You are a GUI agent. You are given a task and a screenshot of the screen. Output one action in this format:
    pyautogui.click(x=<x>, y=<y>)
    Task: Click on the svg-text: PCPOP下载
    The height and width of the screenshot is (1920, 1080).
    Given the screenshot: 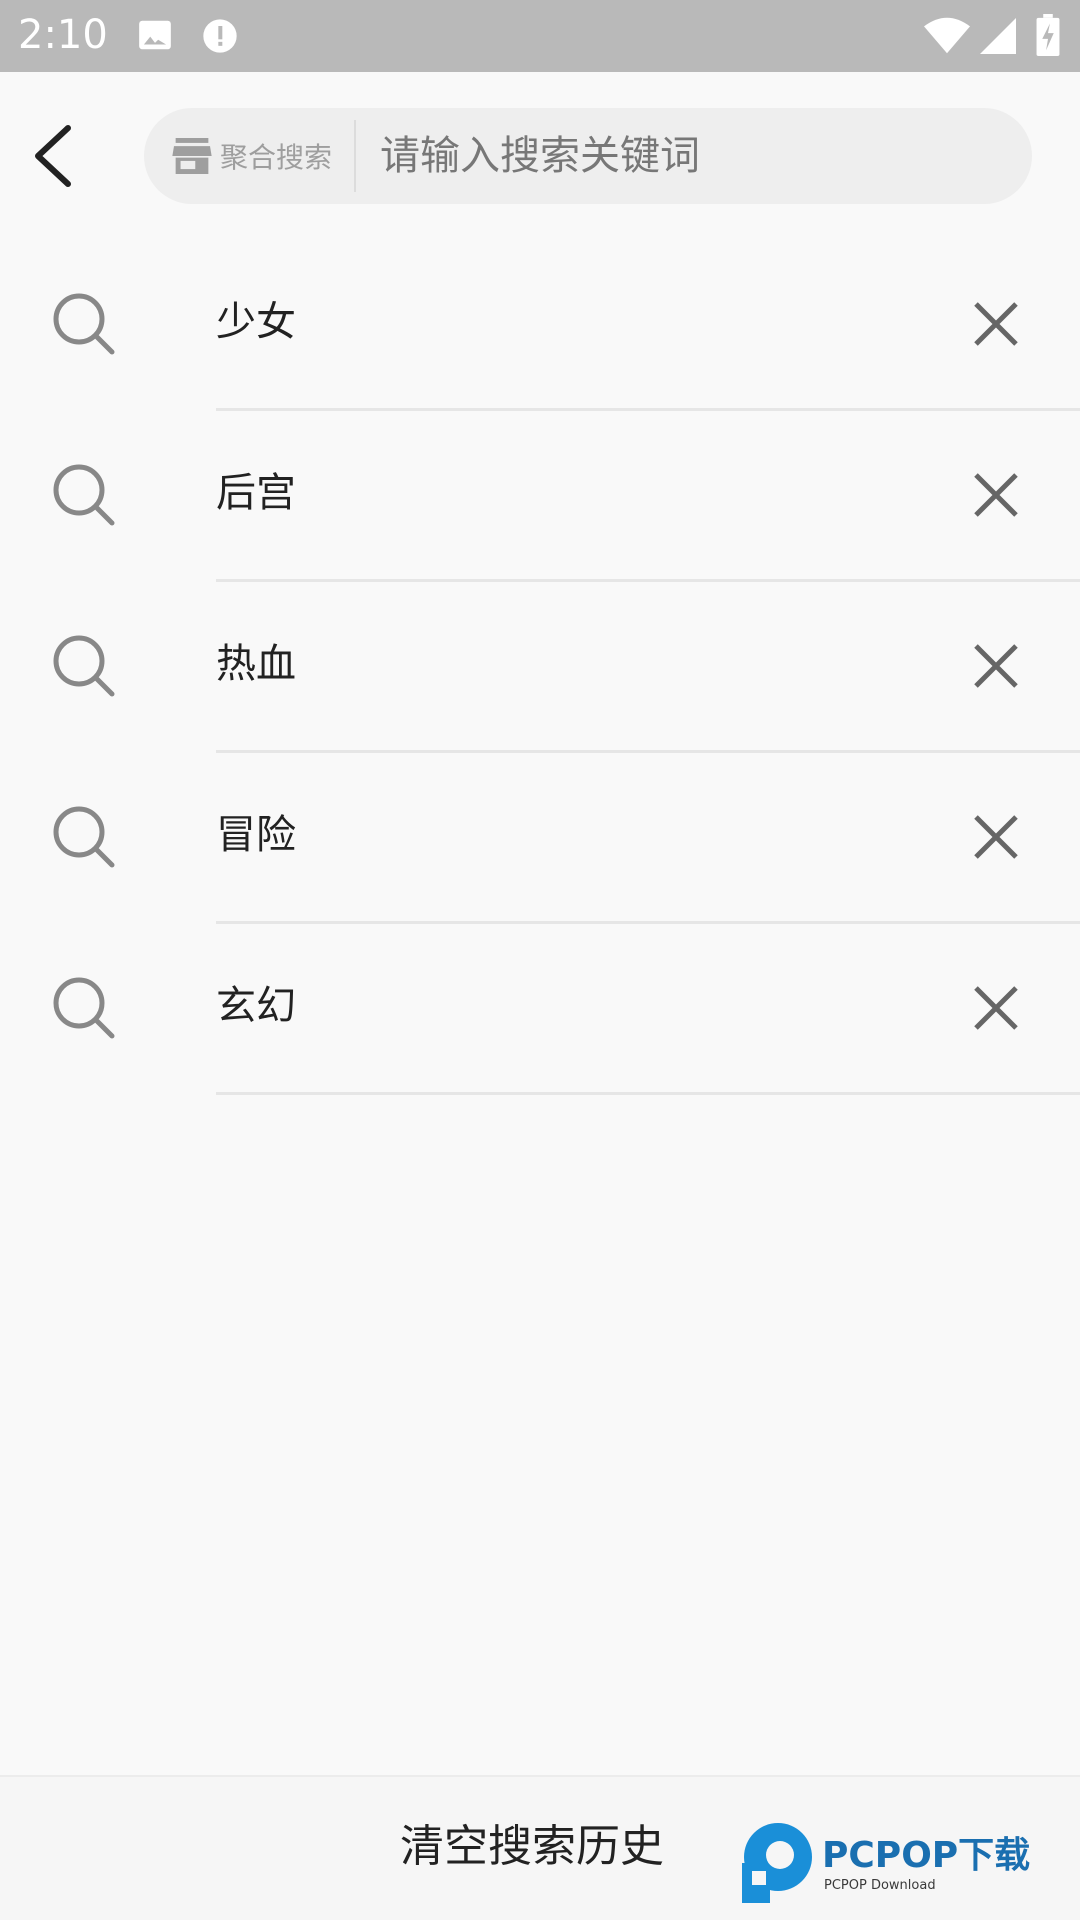 What is the action you would take?
    pyautogui.click(x=926, y=1855)
    